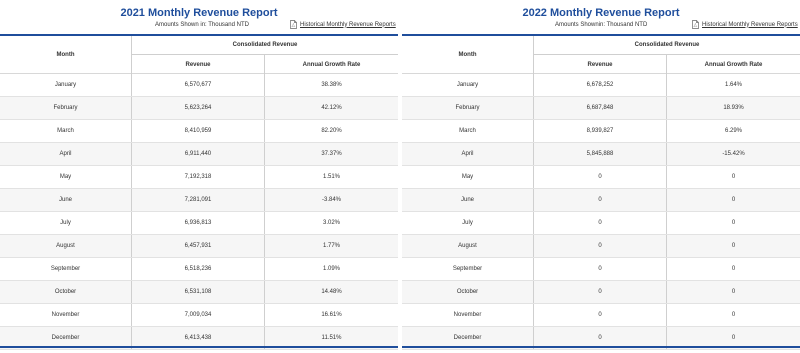 The height and width of the screenshot is (353, 800). What do you see at coordinates (331, 269) in the screenshot?
I see `growth-rate-cell: 1.09%` at bounding box center [331, 269].